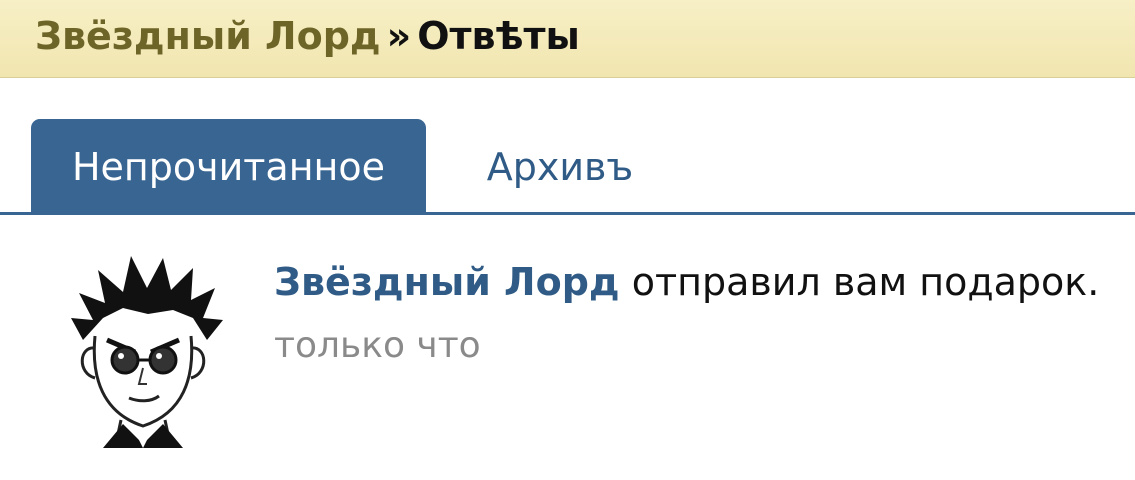 The image size is (1135, 480). I want to click on breadcrumb-parent-link: Звёздный Лорд, so click(208, 36).